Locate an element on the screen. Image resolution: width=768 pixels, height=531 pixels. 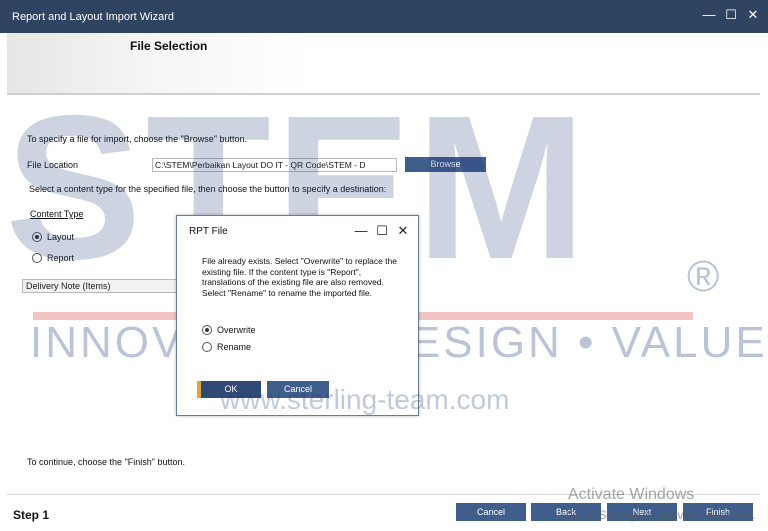
dialog-controls: — ☐ ✕ is located at coordinates (382, 231).